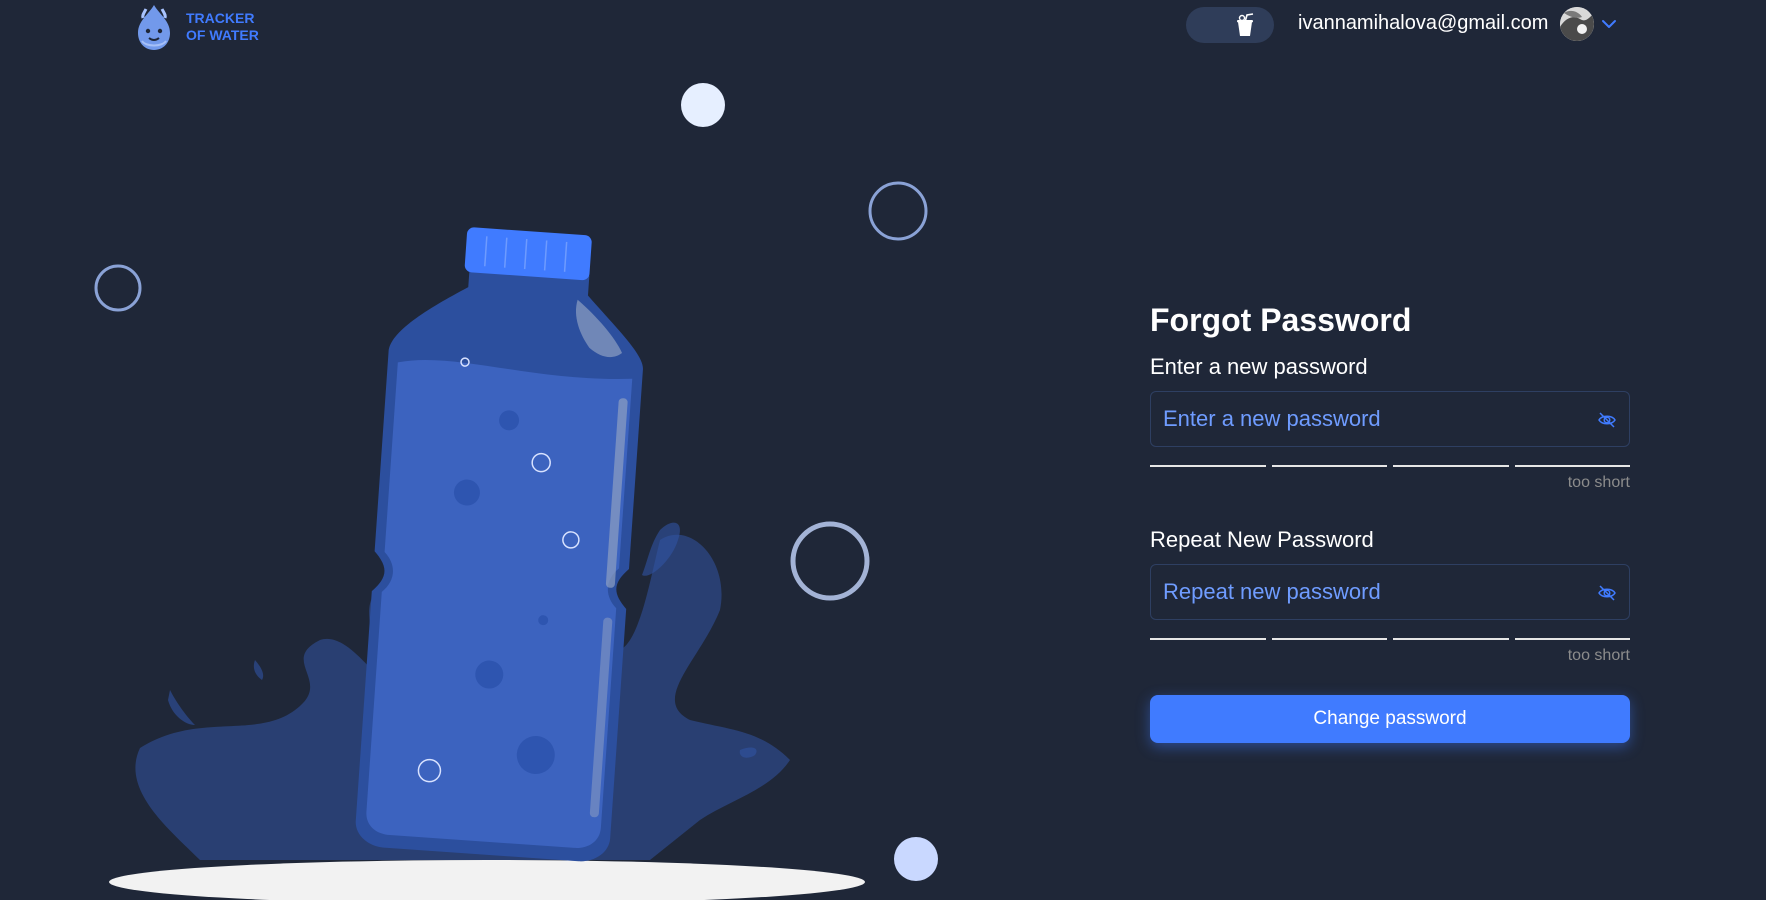  Describe the element at coordinates (1262, 539) in the screenshot. I see `repeat-password-label: Repeat New Password` at that location.